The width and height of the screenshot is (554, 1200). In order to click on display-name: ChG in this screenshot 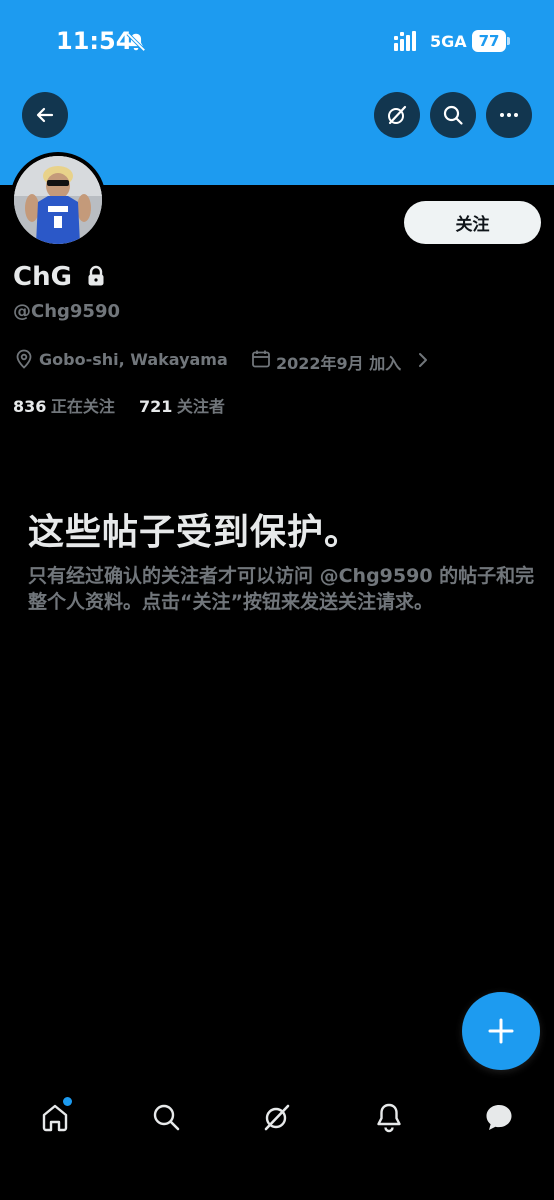, I will do `click(42, 277)`.